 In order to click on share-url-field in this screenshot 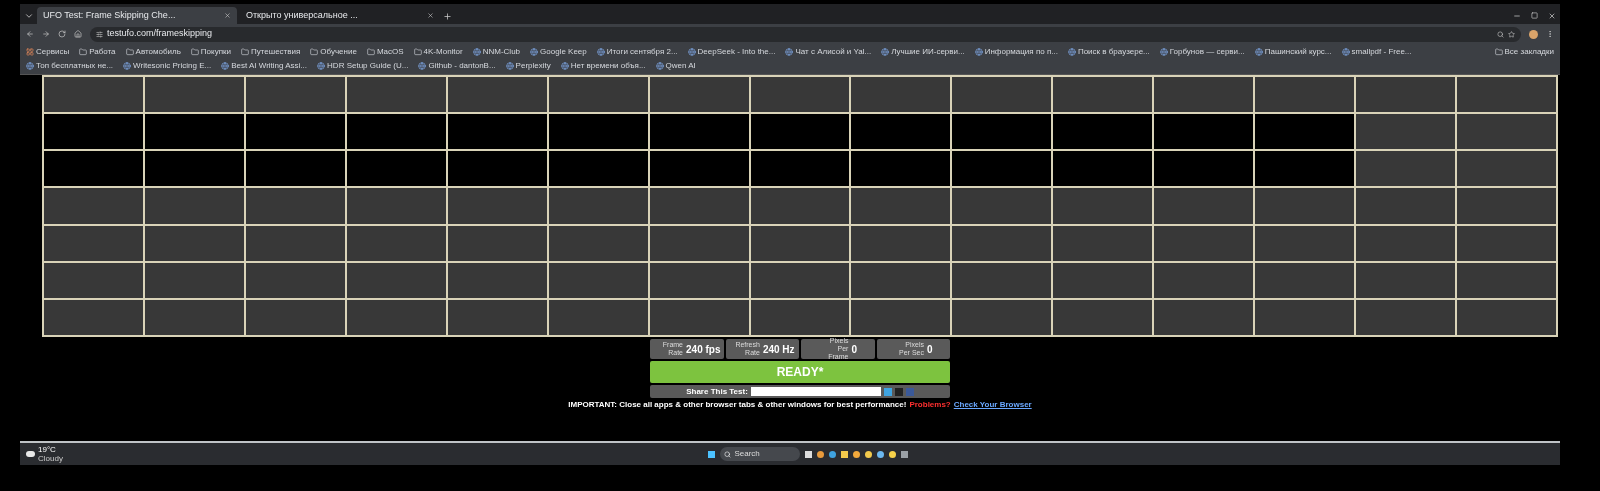, I will do `click(815, 391)`.